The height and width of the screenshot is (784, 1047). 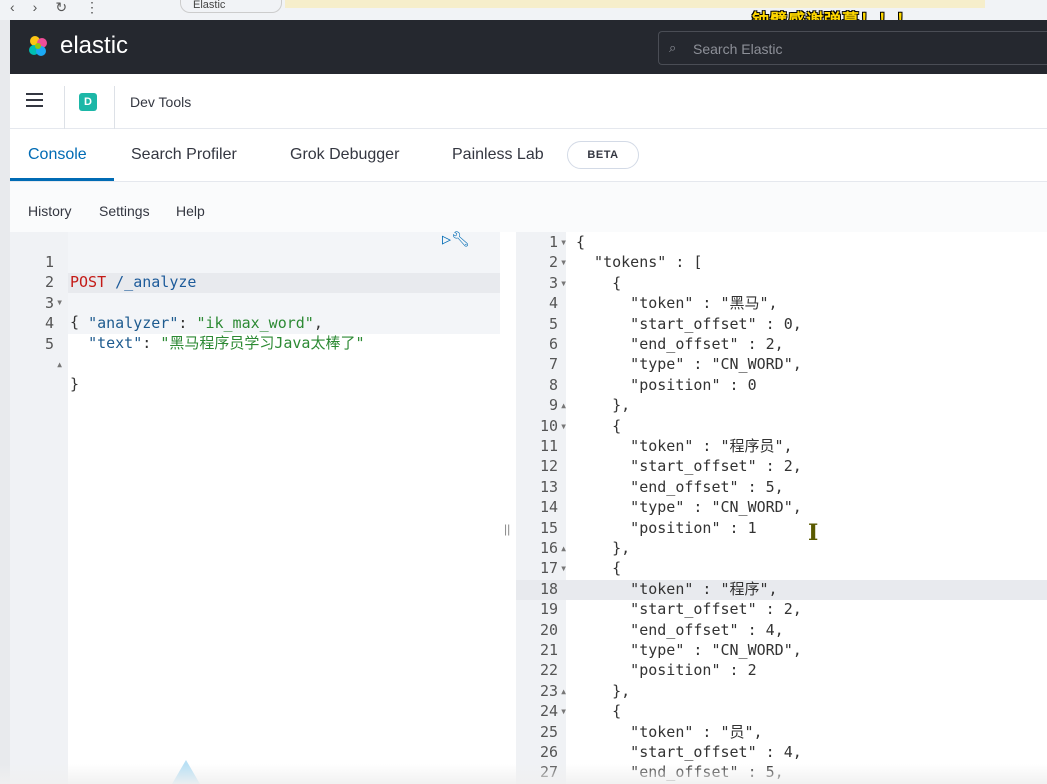 I want to click on search-input, so click(x=863, y=49).